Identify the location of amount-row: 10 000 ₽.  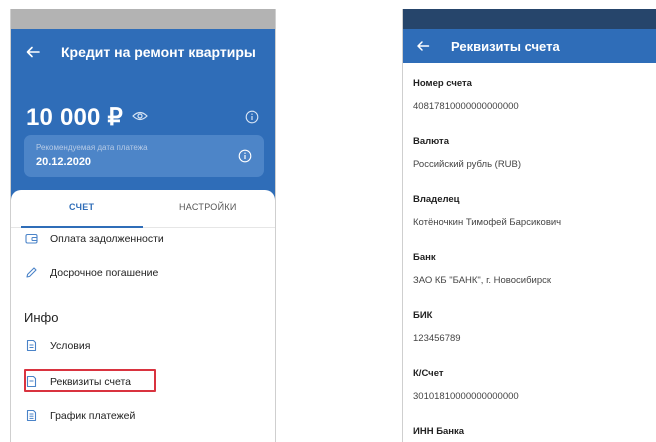
(144, 118).